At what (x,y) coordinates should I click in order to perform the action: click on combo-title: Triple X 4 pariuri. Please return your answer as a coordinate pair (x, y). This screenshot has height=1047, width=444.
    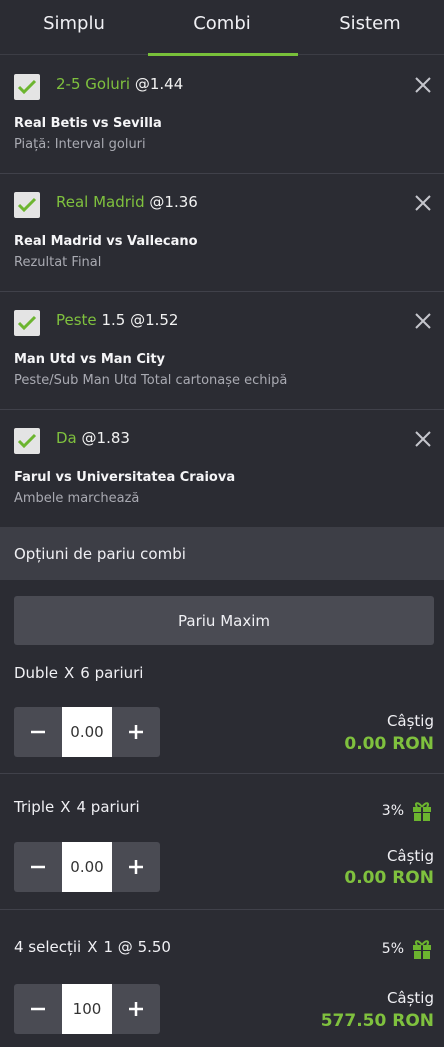
    Looking at the image, I should click on (77, 807).